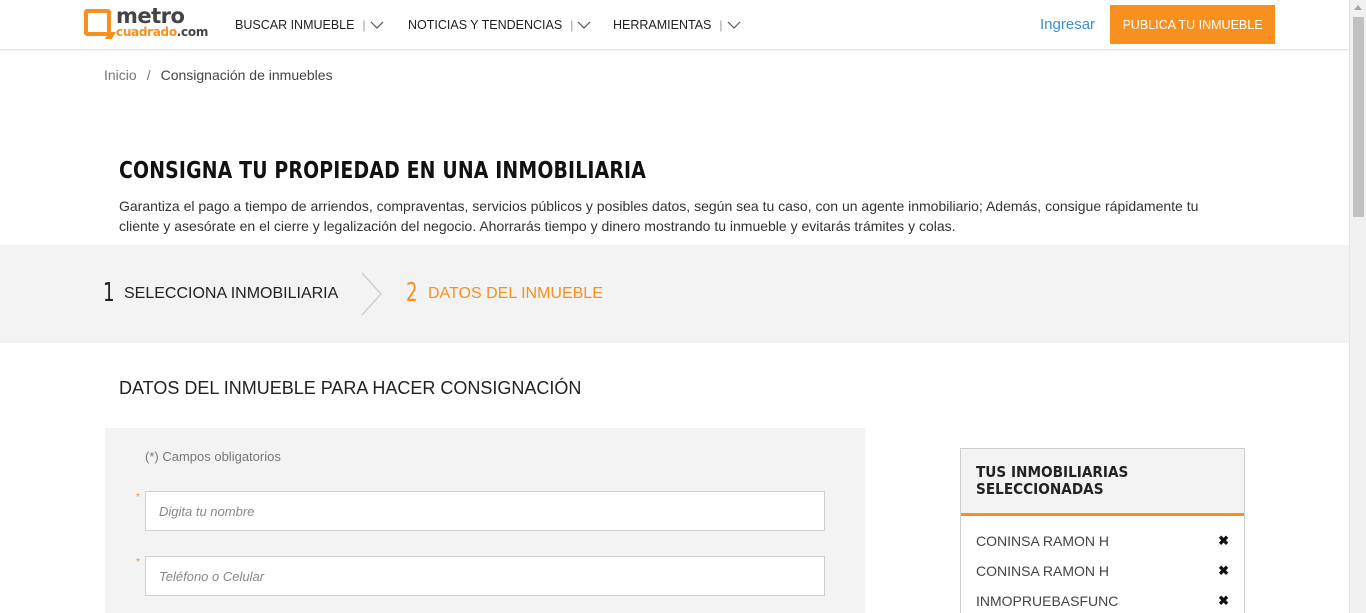 The height and width of the screenshot is (613, 1366). I want to click on step-2-label: DATOS DEL INMUEBLE, so click(515, 293).